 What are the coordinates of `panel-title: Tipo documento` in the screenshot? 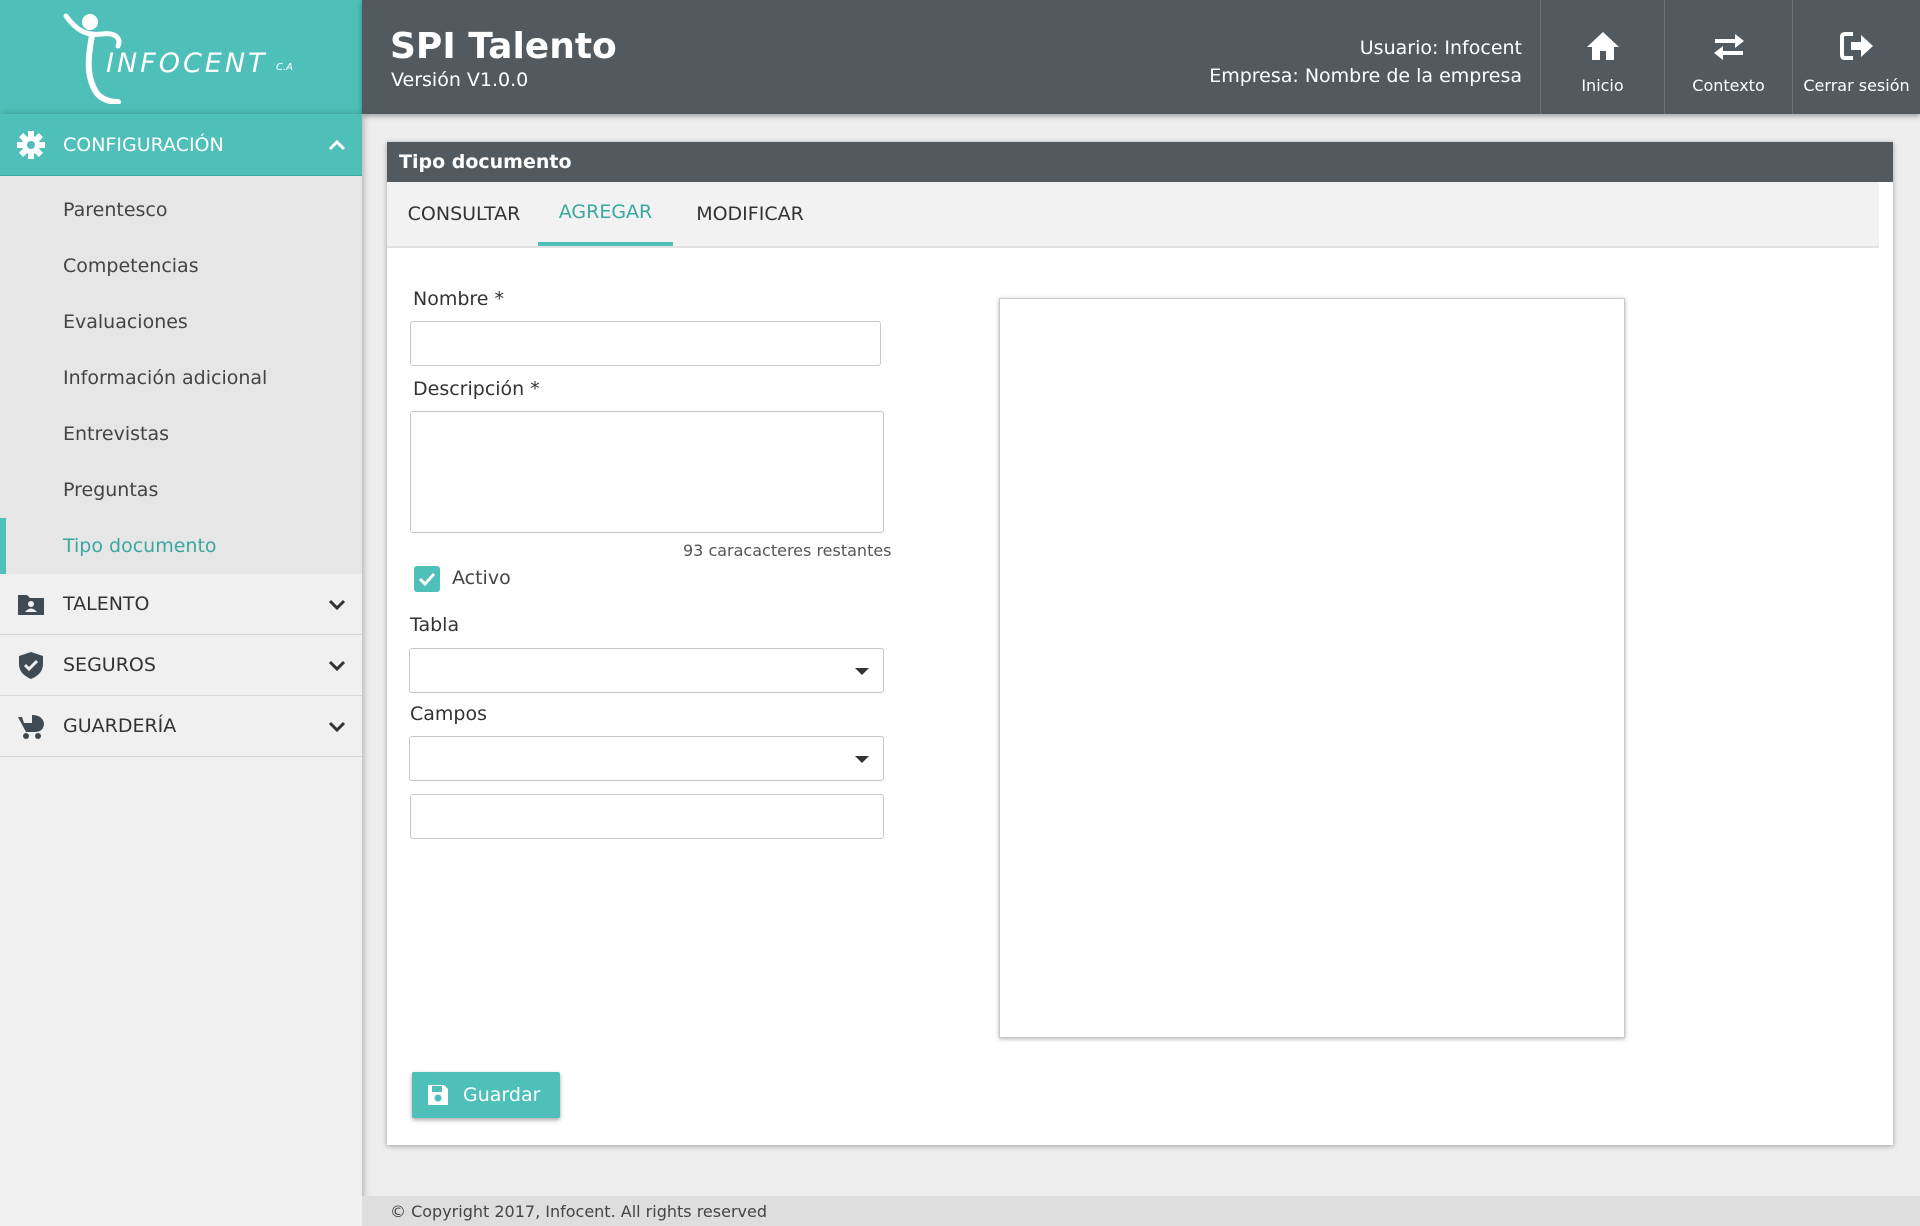 It's located at (1140, 162).